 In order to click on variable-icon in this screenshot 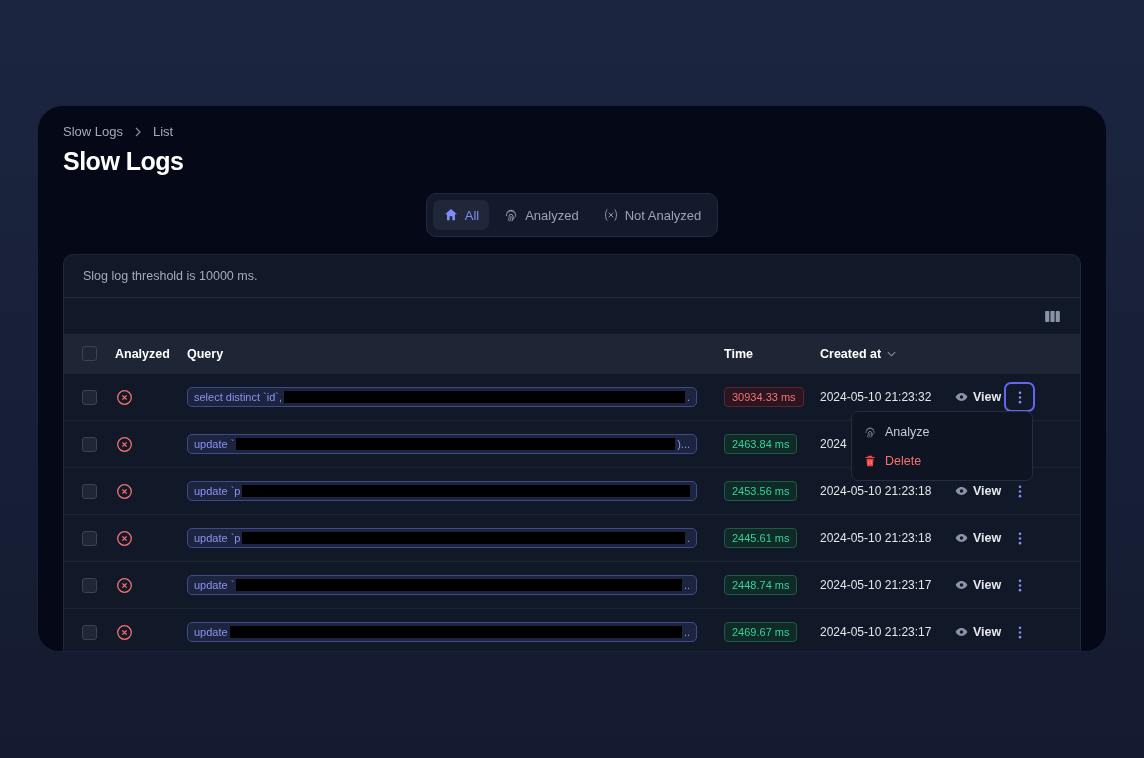, I will do `click(610, 215)`.